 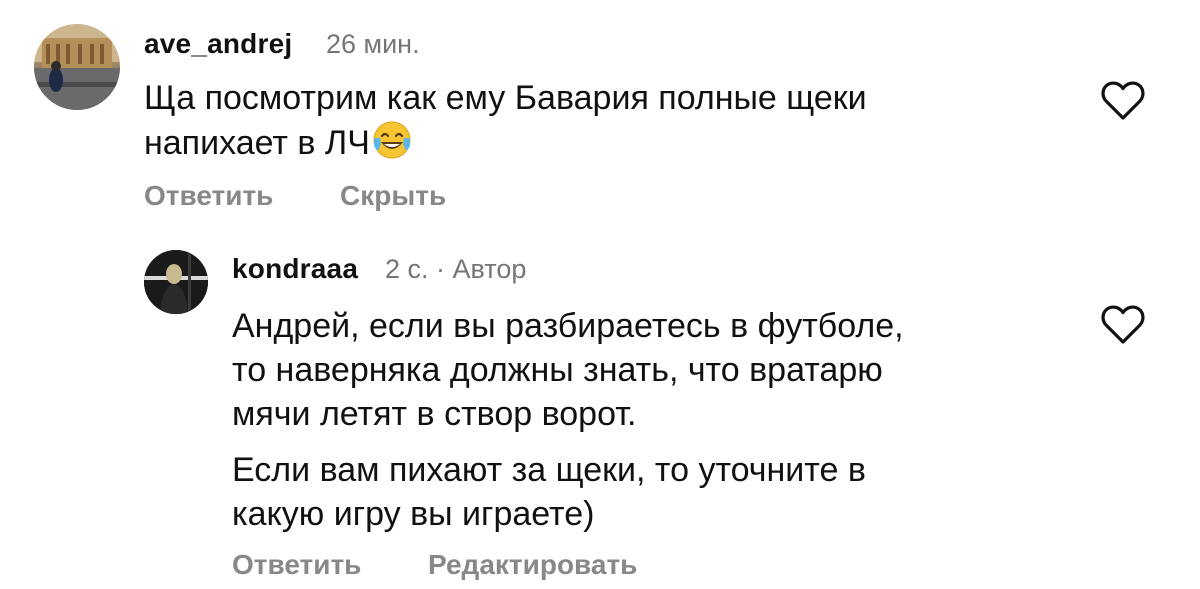 What do you see at coordinates (505, 98) in the screenshot?
I see `comment-text-line: Ща посмотрим как ему Бавария полные щеки` at bounding box center [505, 98].